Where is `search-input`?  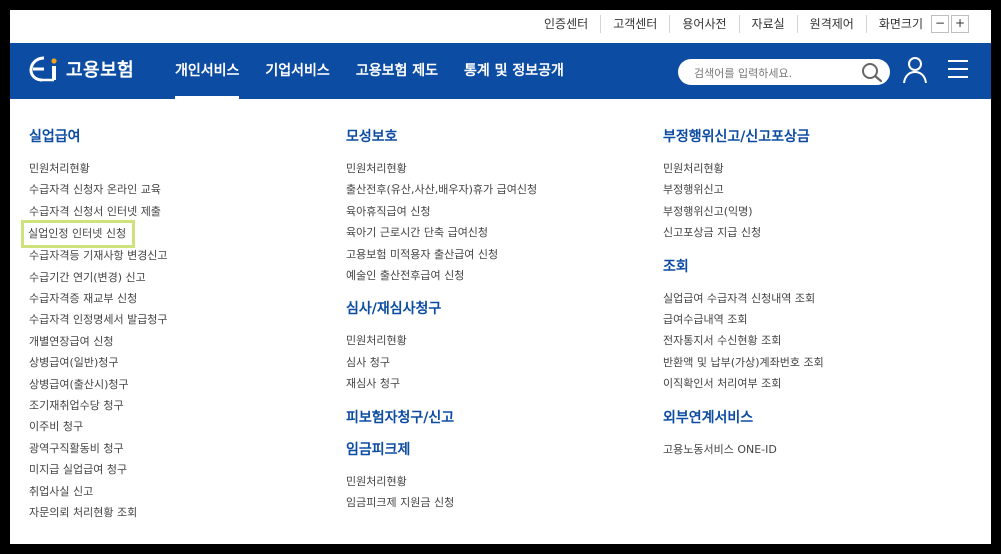
search-input is located at coordinates (774, 73).